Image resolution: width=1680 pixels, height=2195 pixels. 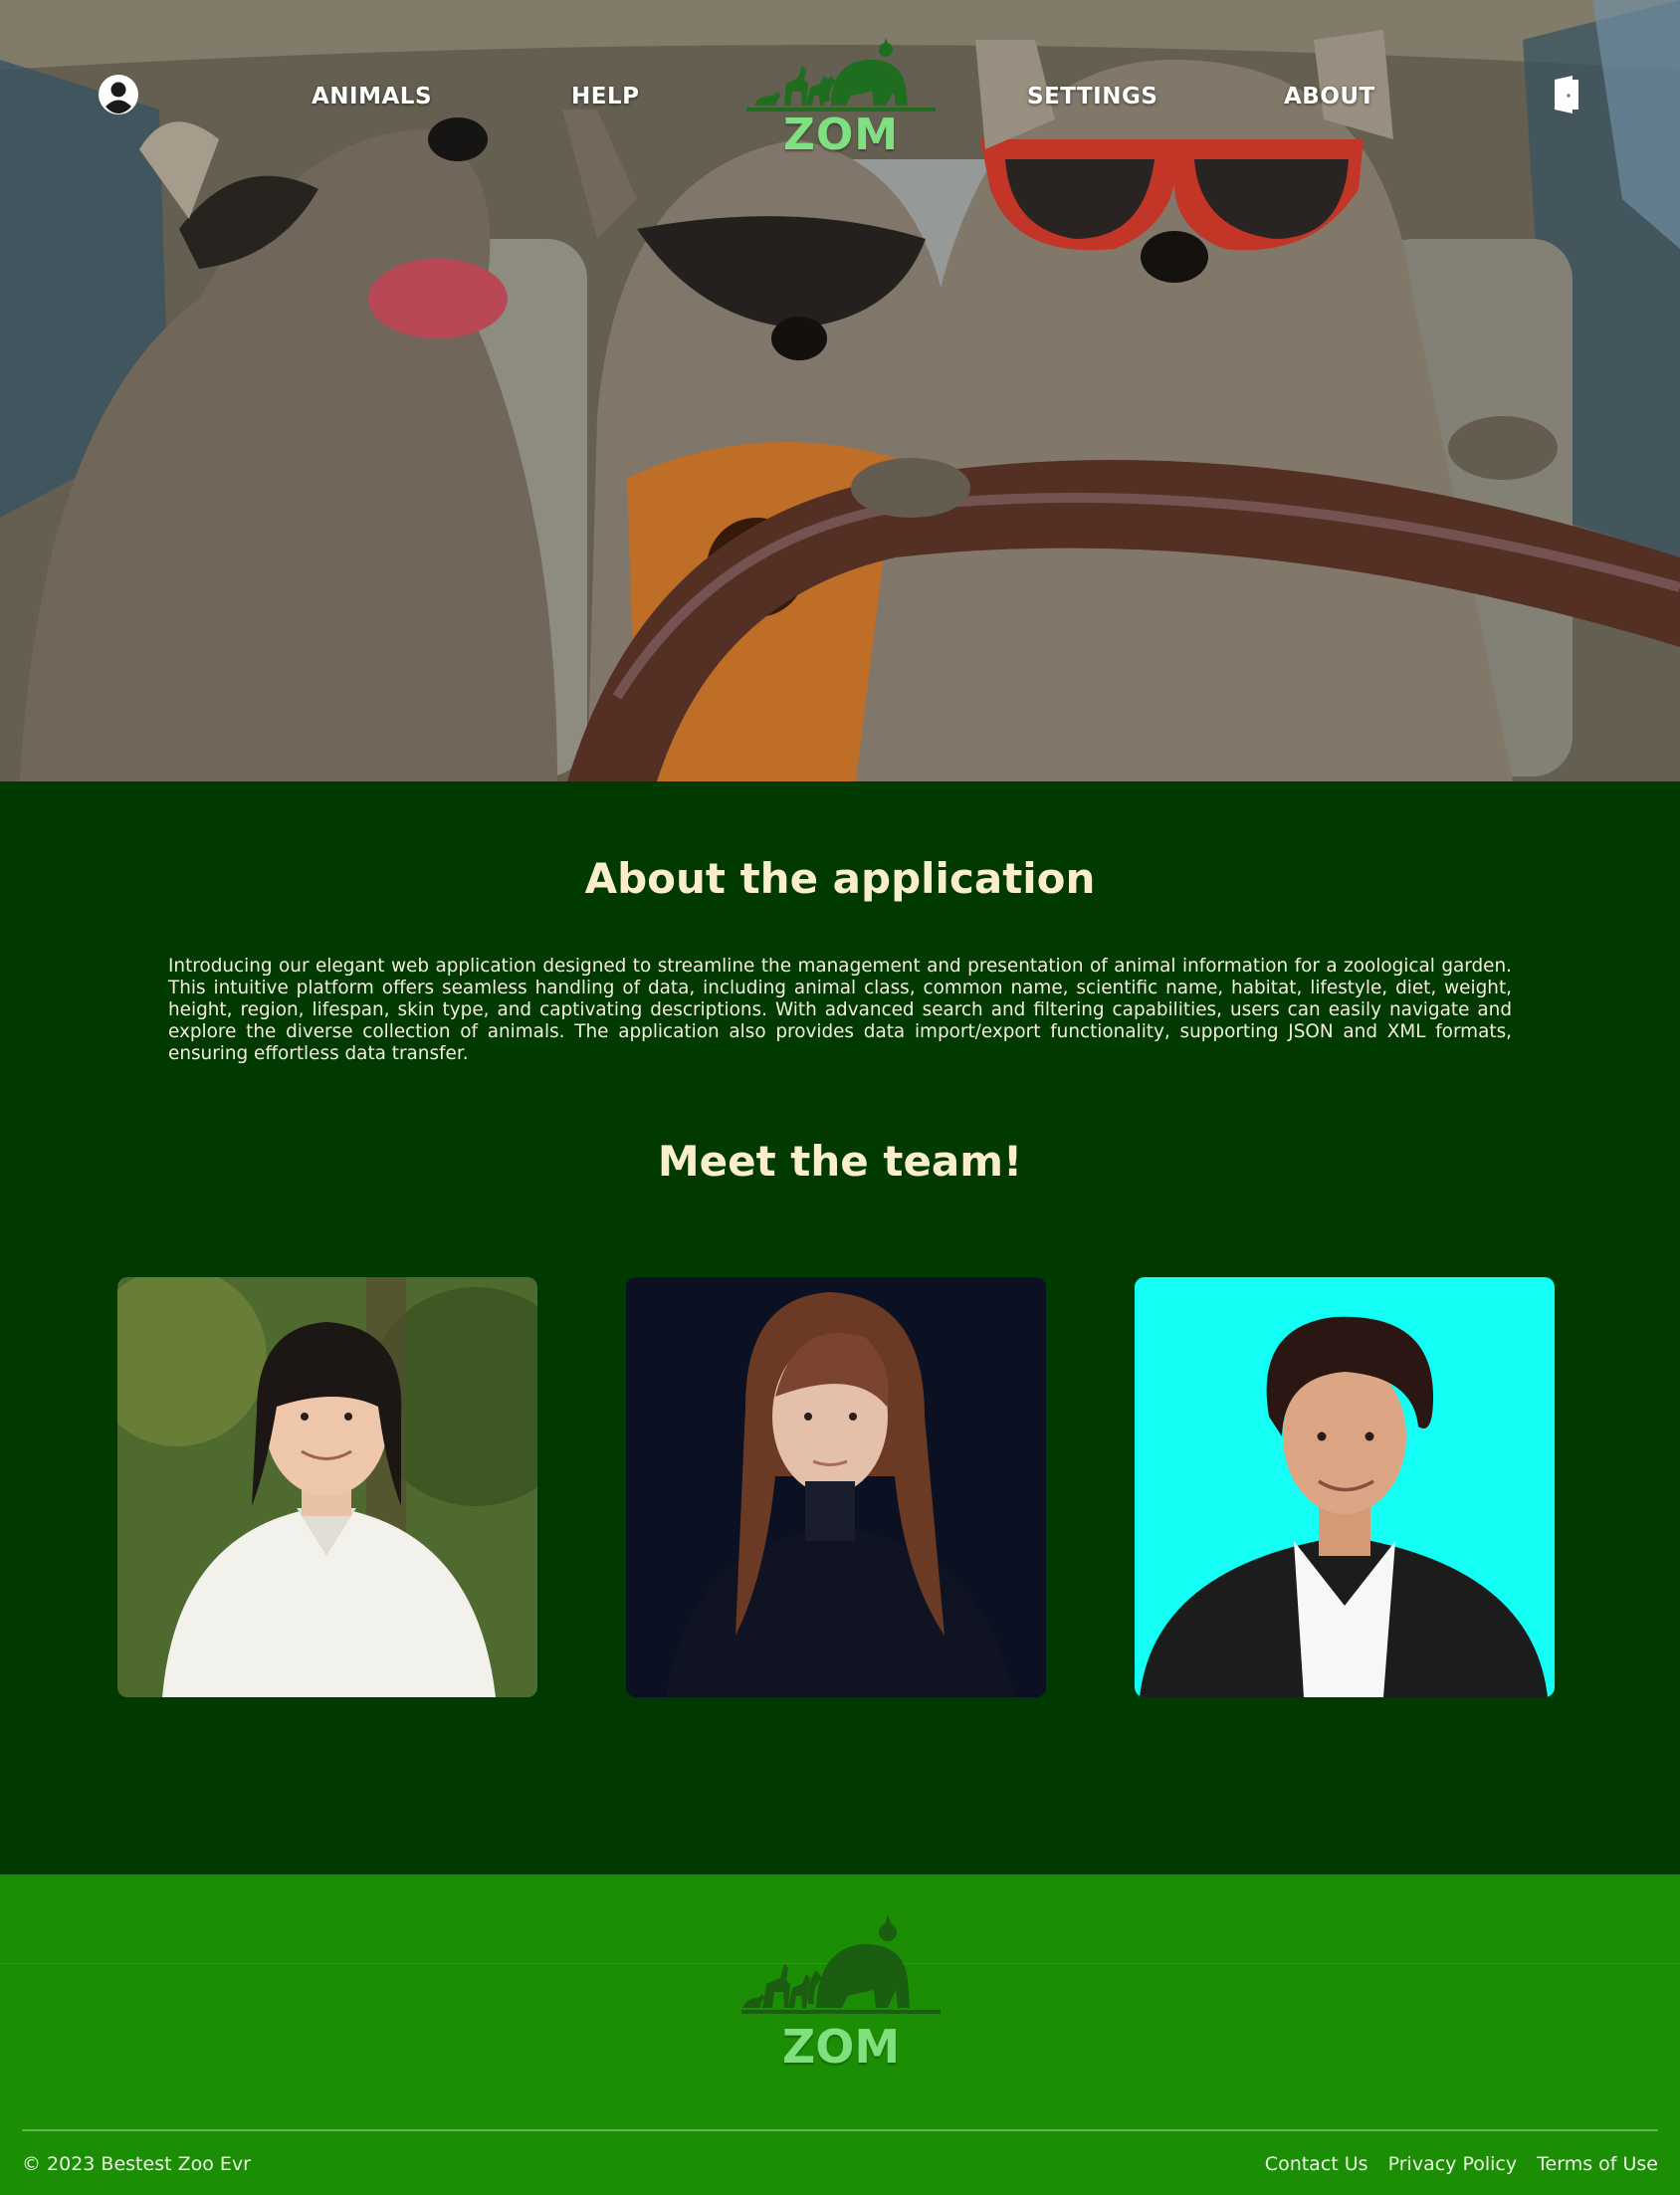 I want to click on user-circle-icon, so click(x=118, y=94).